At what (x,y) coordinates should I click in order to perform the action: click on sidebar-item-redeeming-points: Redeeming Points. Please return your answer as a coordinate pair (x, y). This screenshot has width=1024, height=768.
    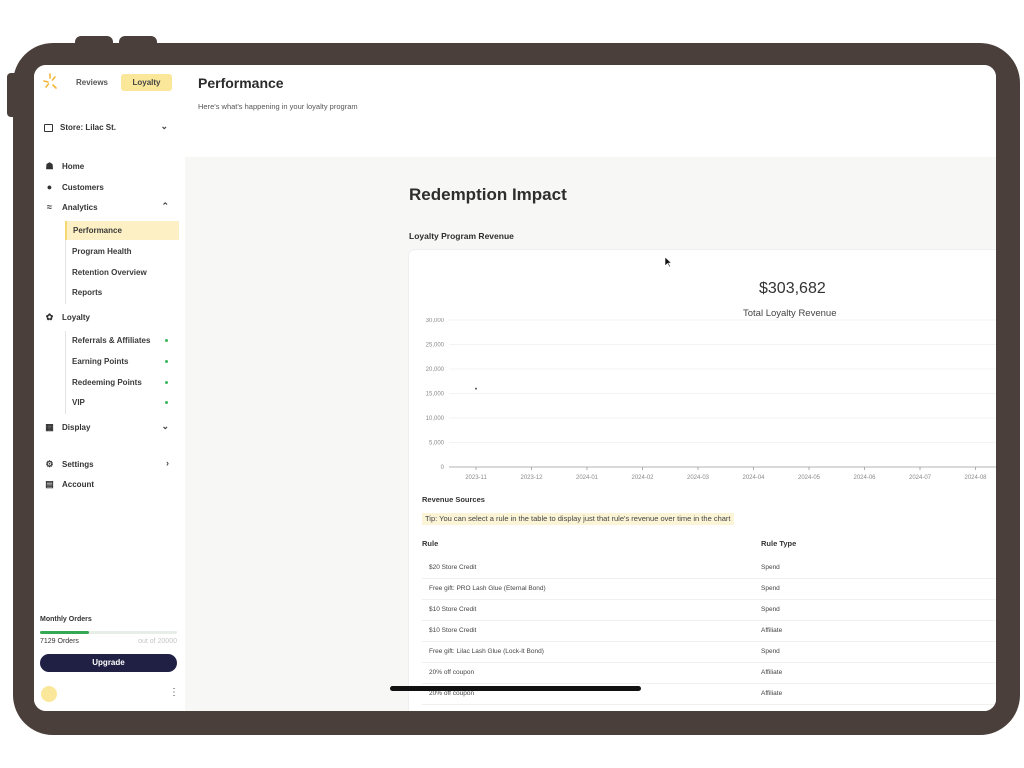
    Looking at the image, I should click on (122, 382).